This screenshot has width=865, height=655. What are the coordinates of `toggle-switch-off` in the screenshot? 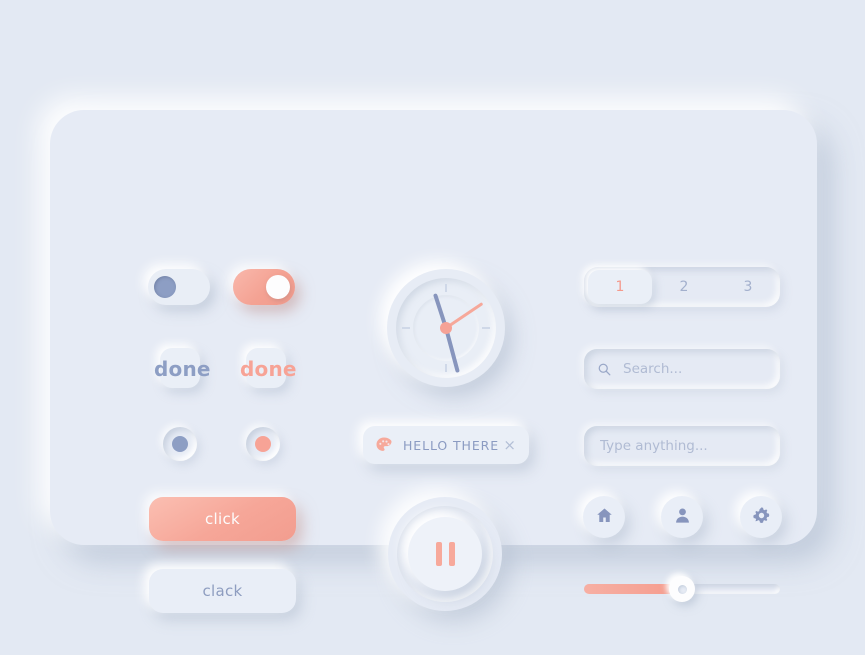 It's located at (179, 287).